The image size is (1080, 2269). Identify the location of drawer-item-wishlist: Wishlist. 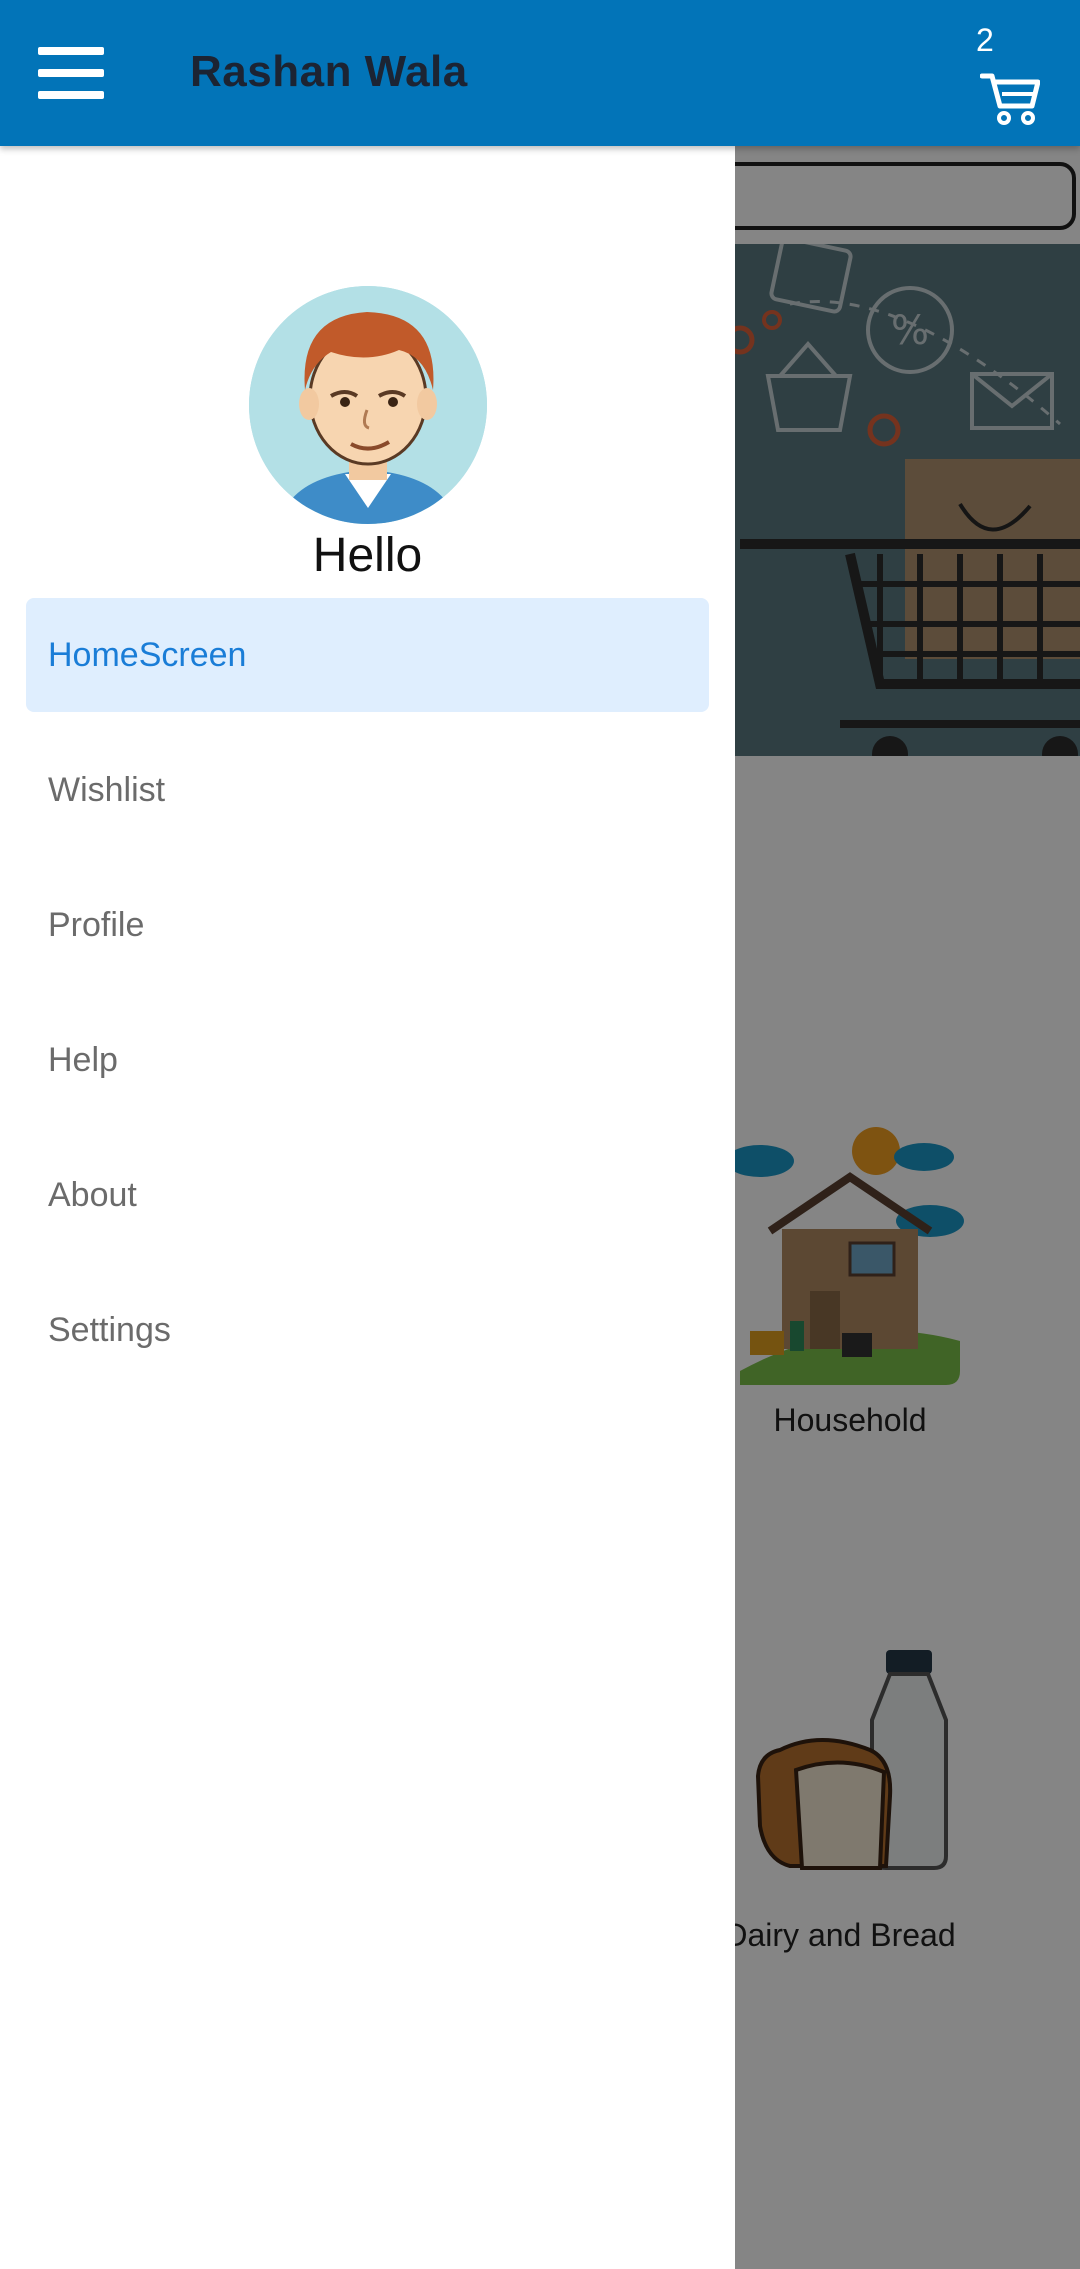
(367, 790).